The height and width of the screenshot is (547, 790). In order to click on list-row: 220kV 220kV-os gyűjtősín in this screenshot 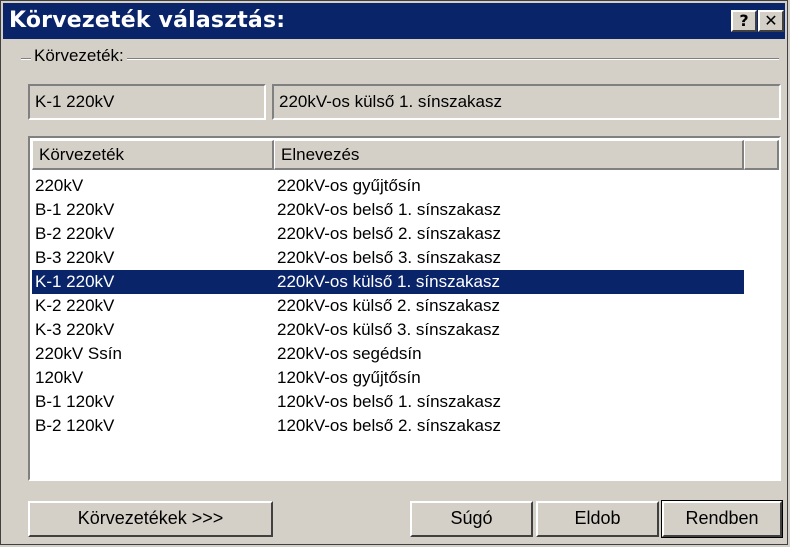, I will do `click(404, 186)`.